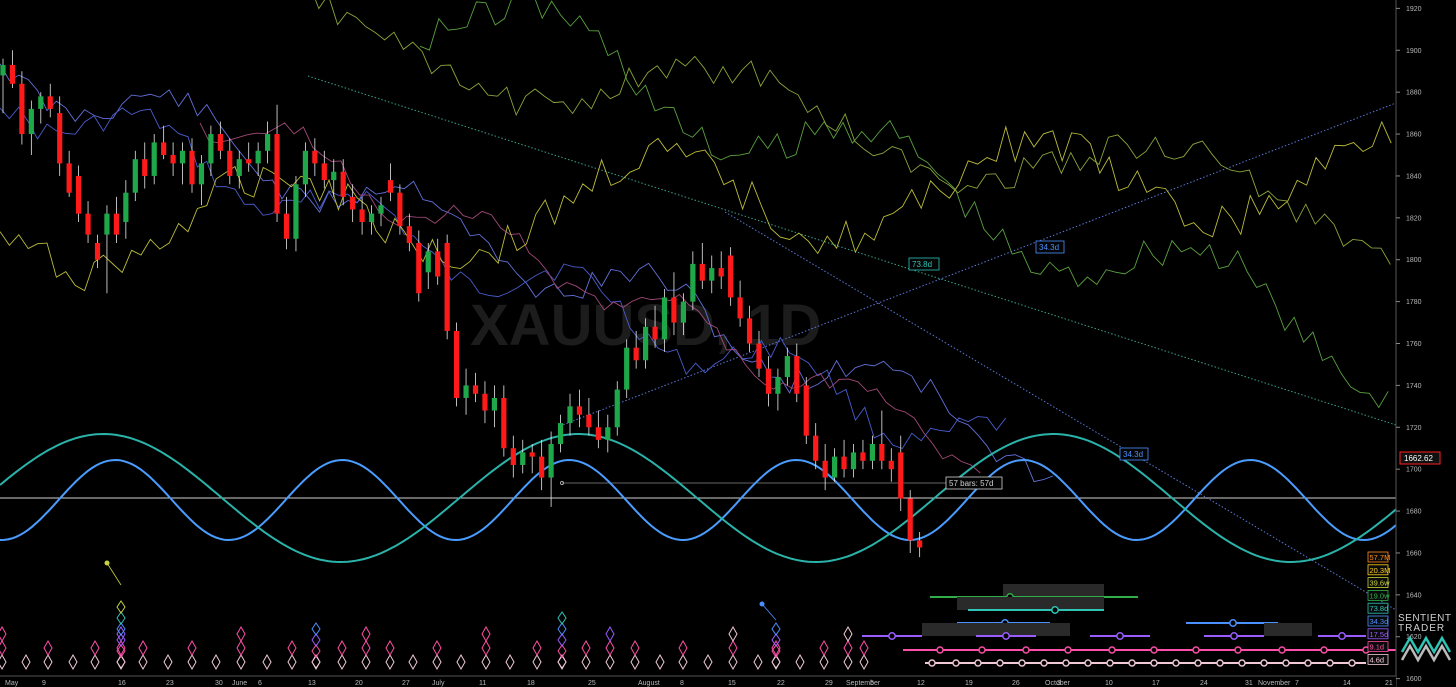 The height and width of the screenshot is (687, 1456). Describe the element at coordinates (921, 683) in the screenshot. I see `x-tick-label: 12` at that location.